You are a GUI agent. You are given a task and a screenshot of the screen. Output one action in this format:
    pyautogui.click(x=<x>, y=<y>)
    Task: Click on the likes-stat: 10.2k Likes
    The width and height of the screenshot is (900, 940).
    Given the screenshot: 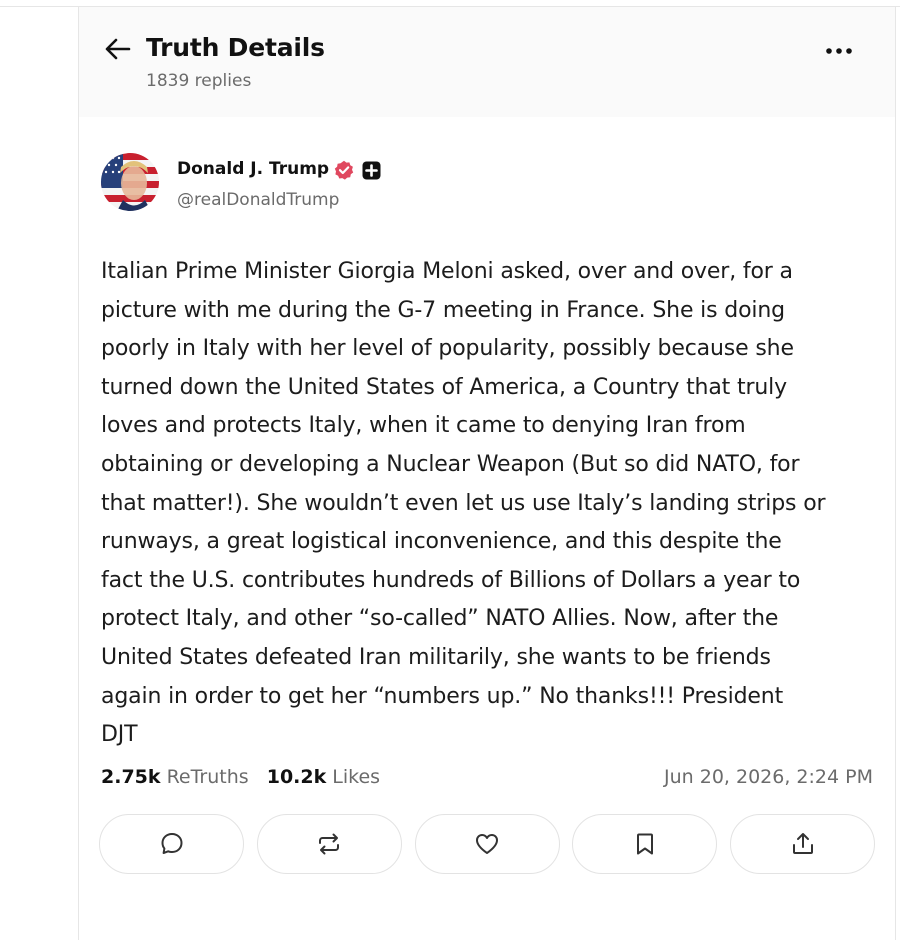 What is the action you would take?
    pyautogui.click(x=323, y=777)
    